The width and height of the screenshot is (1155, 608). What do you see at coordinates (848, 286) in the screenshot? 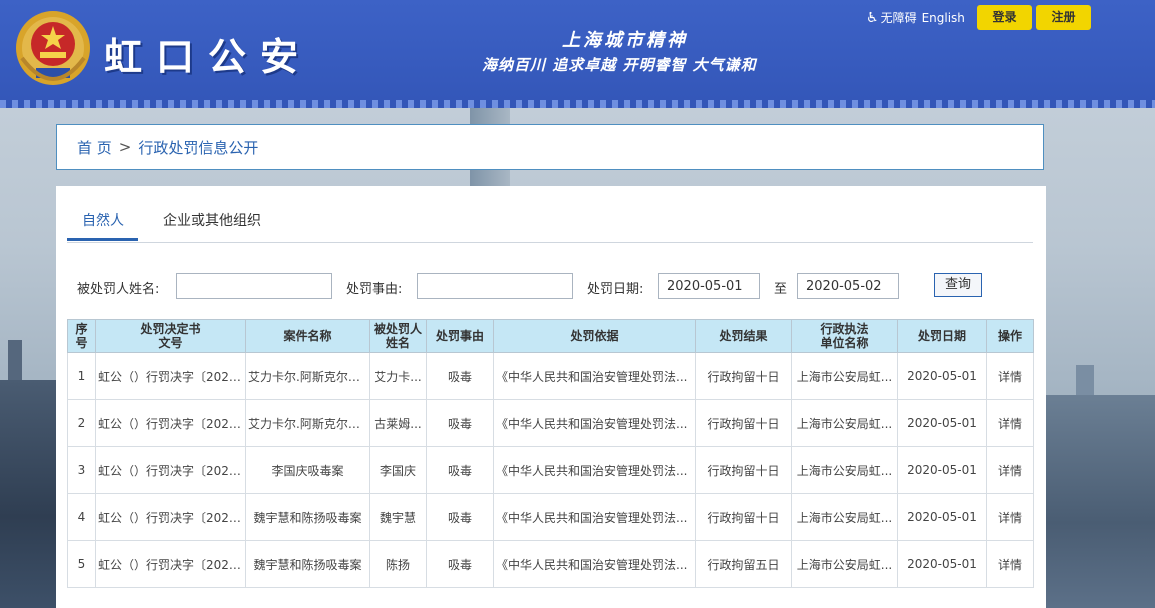
I see `date-to-input` at bounding box center [848, 286].